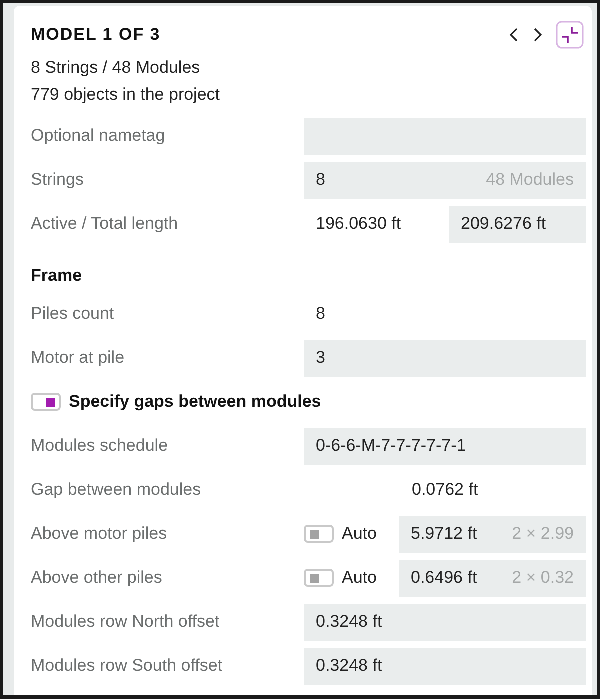 The height and width of the screenshot is (699, 600). Describe the element at coordinates (116, 68) in the screenshot. I see `summary-text: 8 Strings / 48 Modules` at that location.